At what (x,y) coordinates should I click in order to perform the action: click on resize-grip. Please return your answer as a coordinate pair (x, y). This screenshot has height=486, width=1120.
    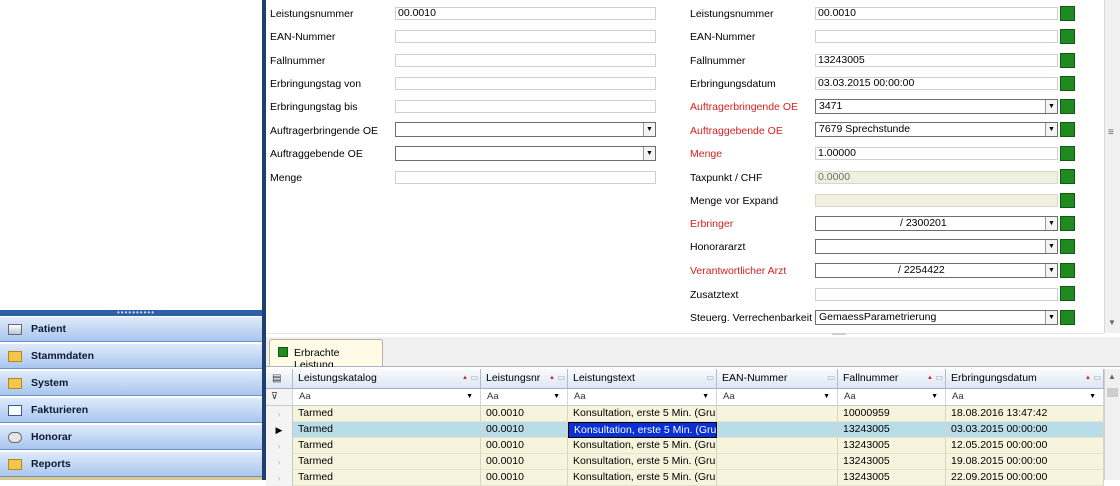
    Looking at the image, I should click on (839, 334).